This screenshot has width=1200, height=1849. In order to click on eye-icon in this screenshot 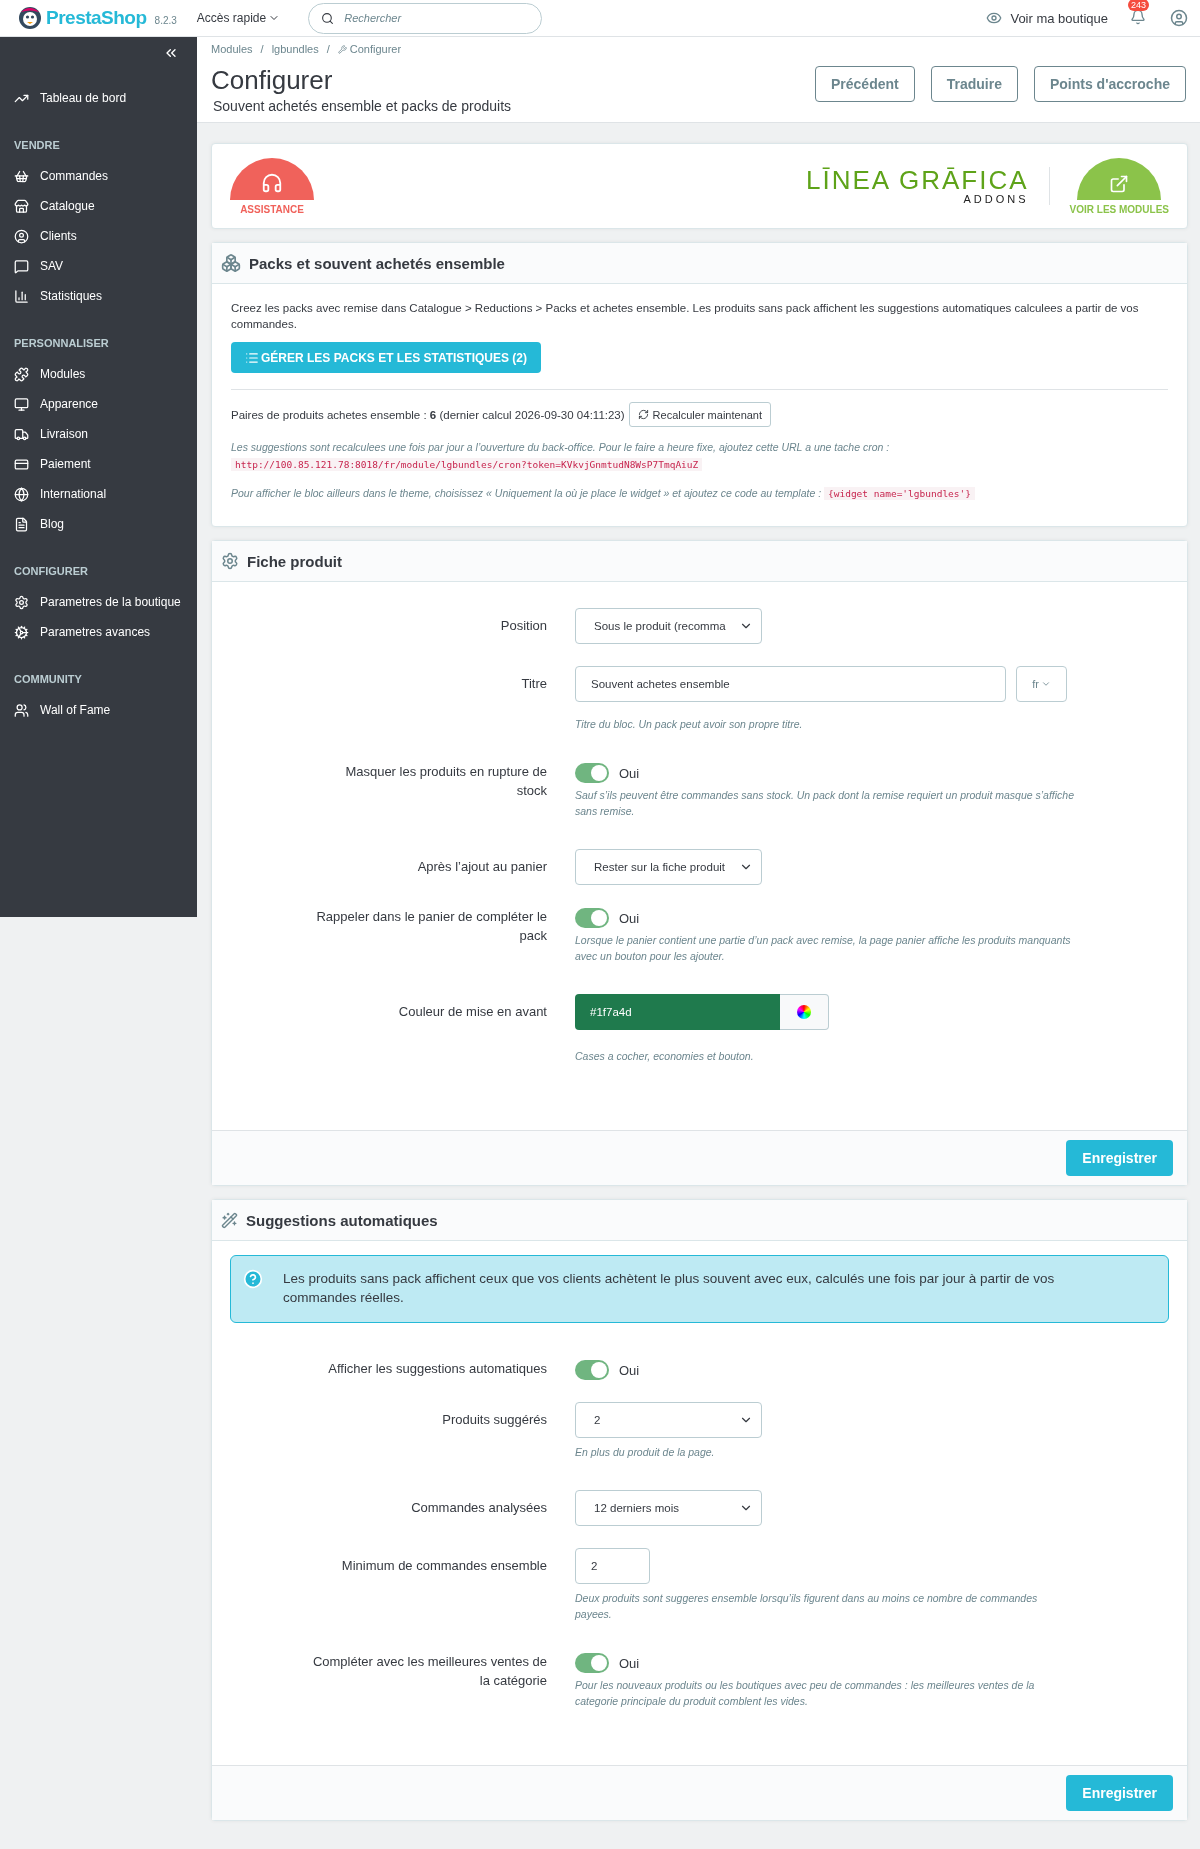, I will do `click(994, 18)`.